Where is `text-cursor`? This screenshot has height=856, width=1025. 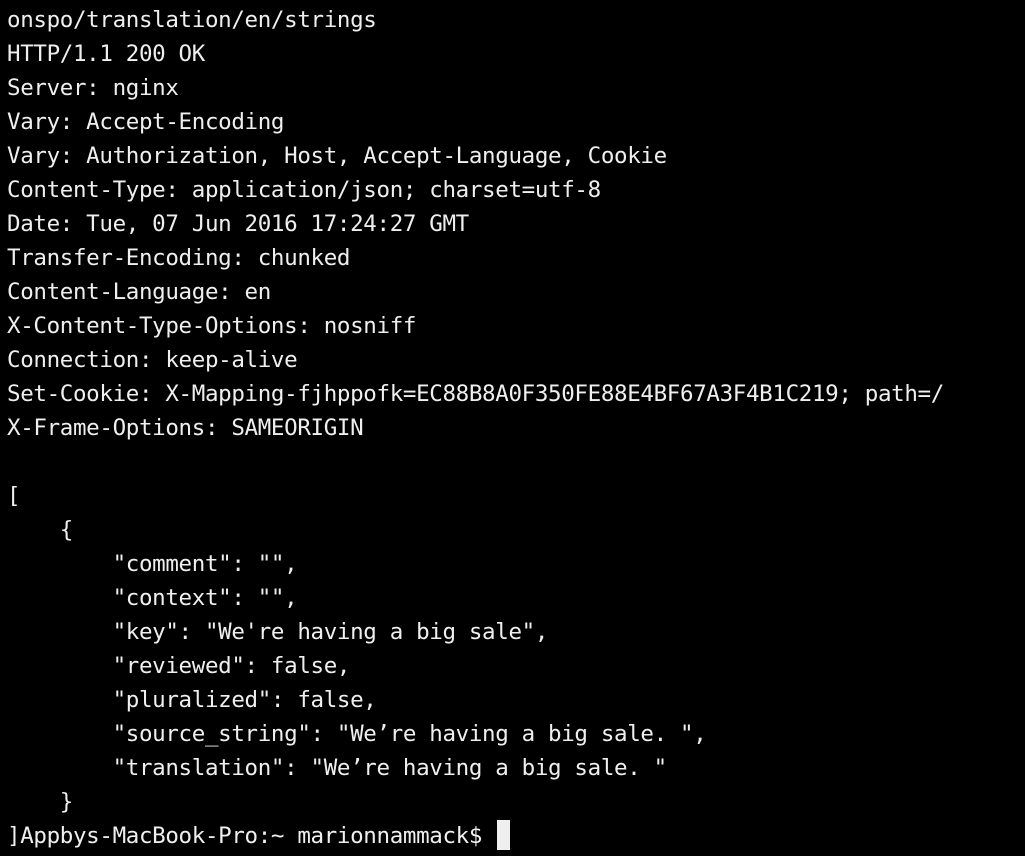 text-cursor is located at coordinates (504, 834).